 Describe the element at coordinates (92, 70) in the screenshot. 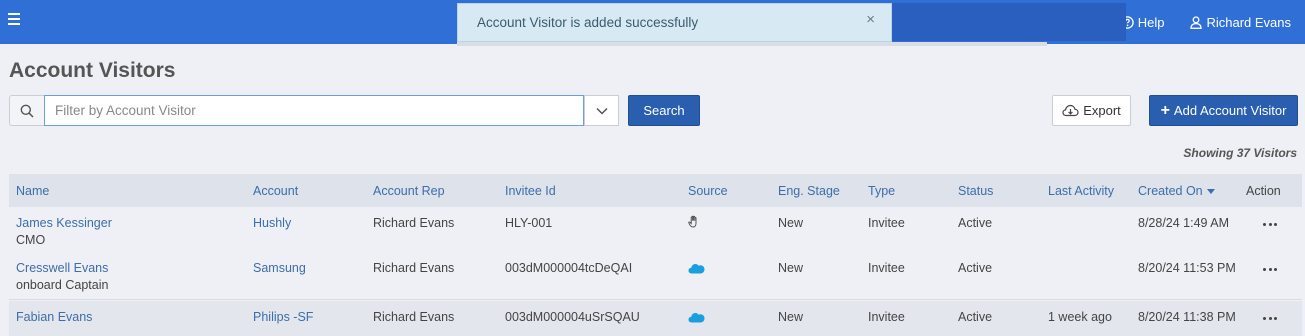

I see `page-title: Account Visitors` at that location.